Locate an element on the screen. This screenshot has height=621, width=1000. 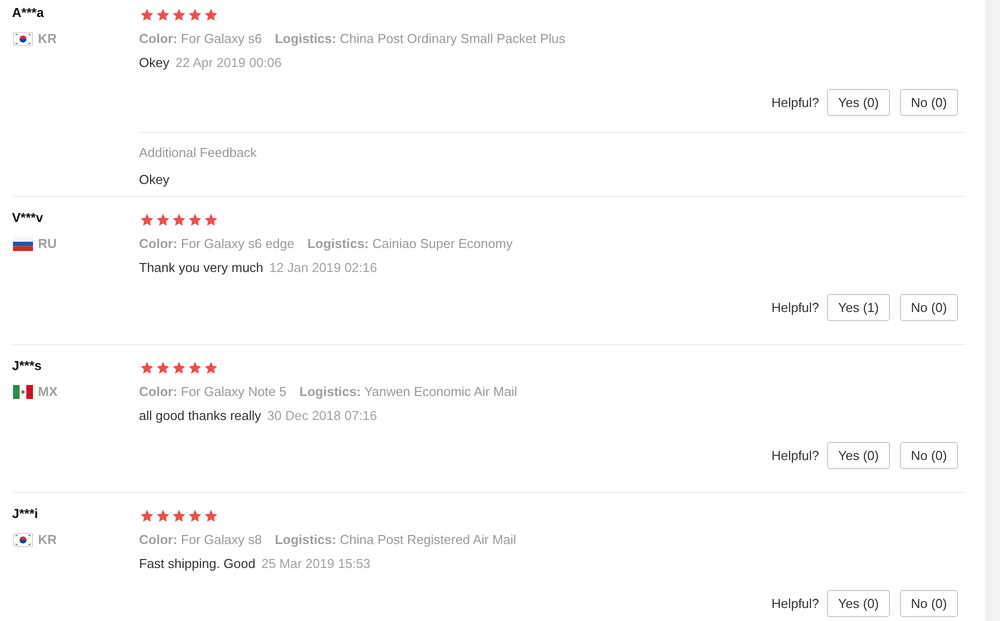
review-date: 22 Apr 2019 00:06 is located at coordinates (228, 63).